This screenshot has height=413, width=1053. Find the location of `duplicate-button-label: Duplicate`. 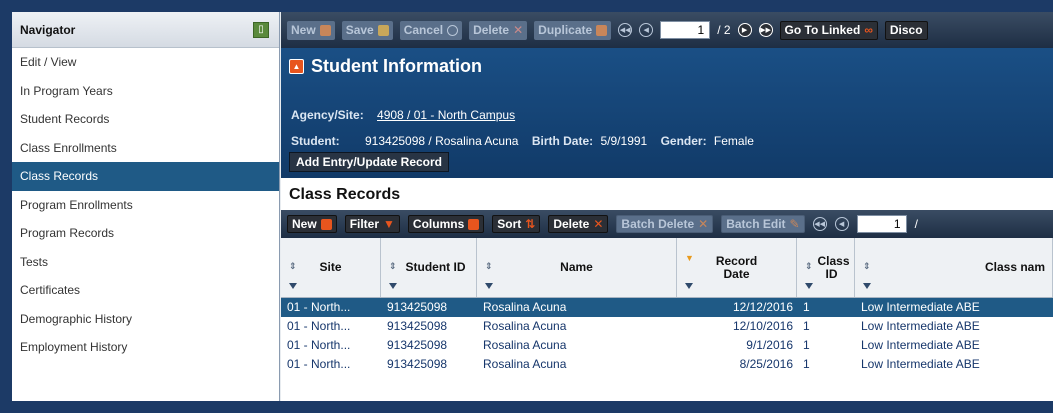

duplicate-button-label: Duplicate is located at coordinates (565, 30).